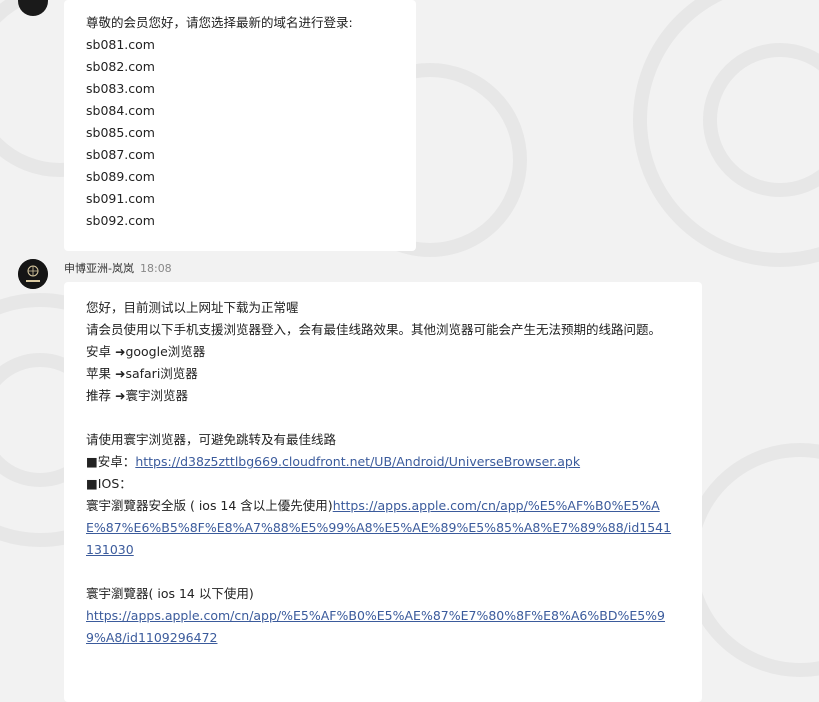 The height and width of the screenshot is (702, 819). What do you see at coordinates (209, 505) in the screenshot?
I see `ios-safe-label: 寰宇瀏覽器安全版 ( ios 14 含以上優先使用)` at bounding box center [209, 505].